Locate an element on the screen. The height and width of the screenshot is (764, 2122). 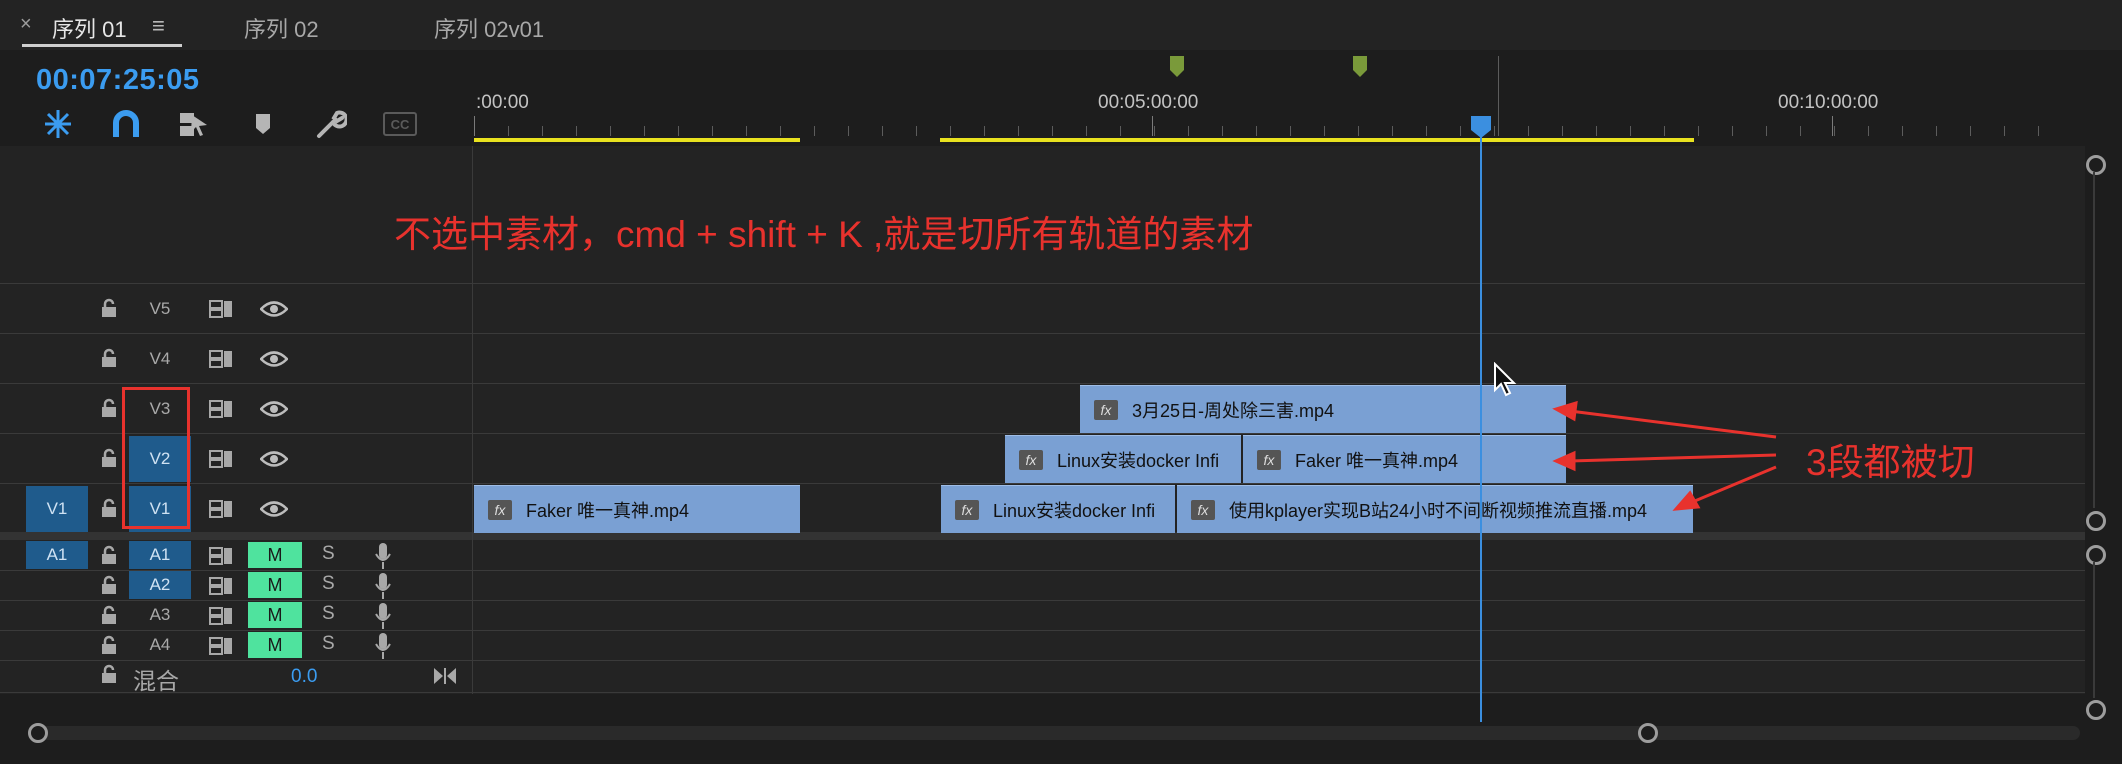
track-target-a3: A3 is located at coordinates (160, 615).